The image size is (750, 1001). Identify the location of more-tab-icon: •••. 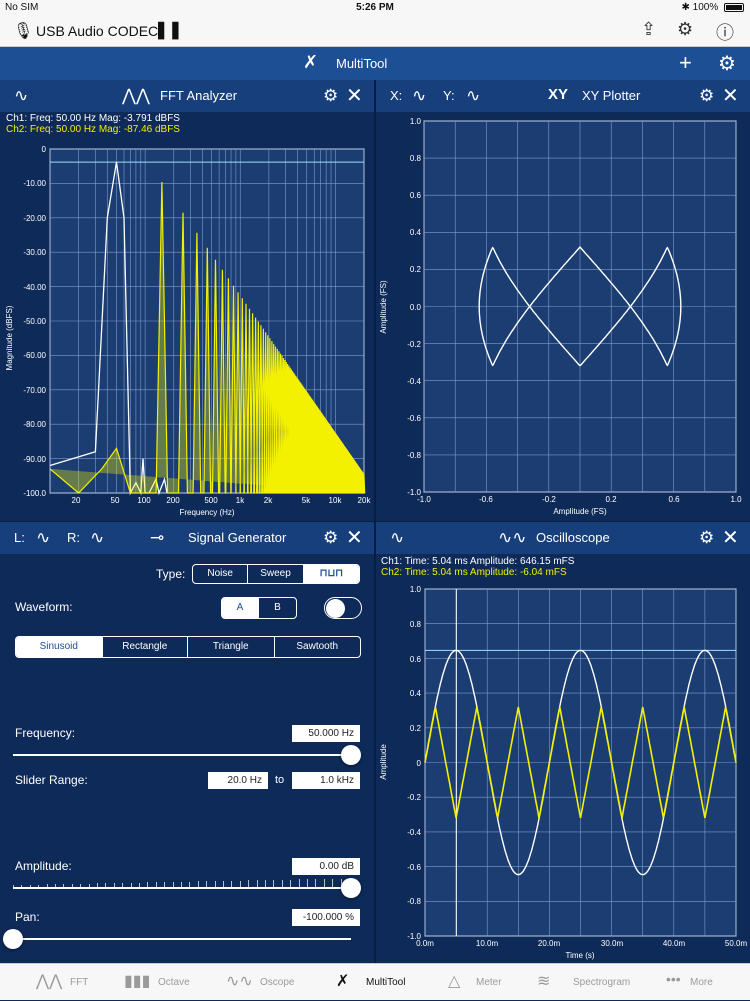
(673, 979).